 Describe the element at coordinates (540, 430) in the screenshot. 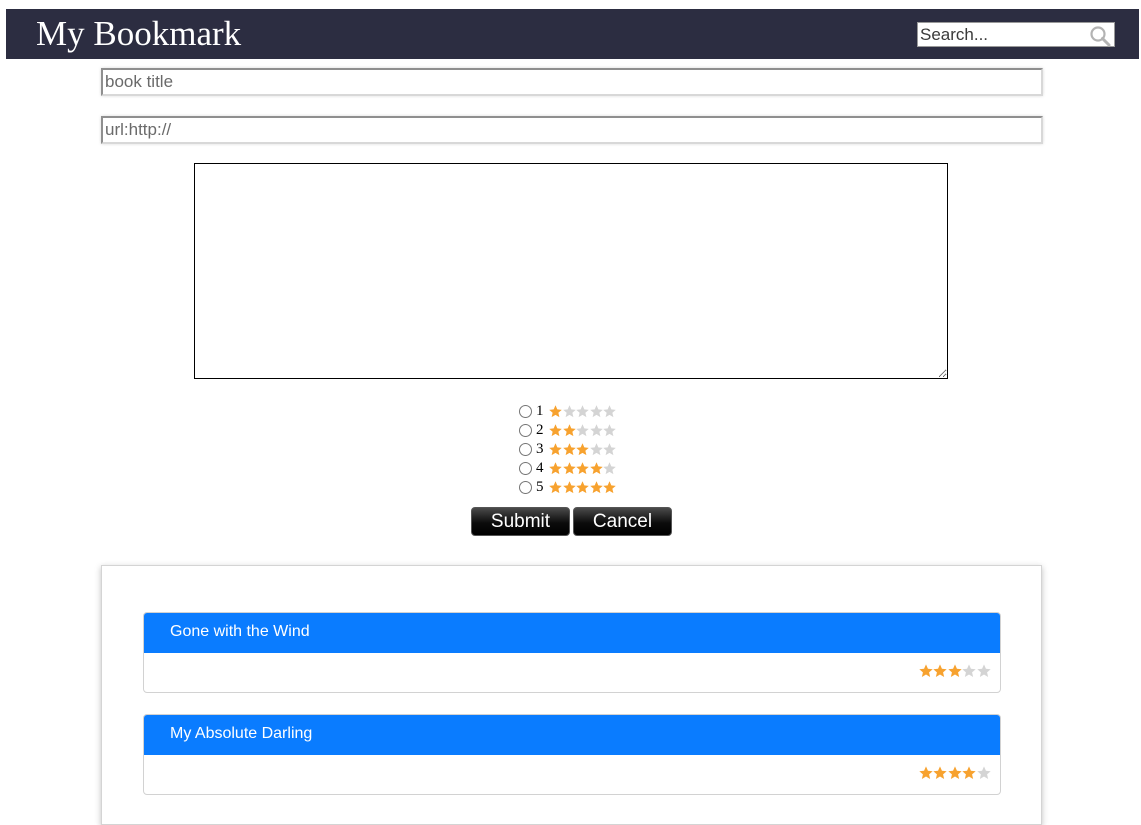

I see `rating-label: 2` at that location.